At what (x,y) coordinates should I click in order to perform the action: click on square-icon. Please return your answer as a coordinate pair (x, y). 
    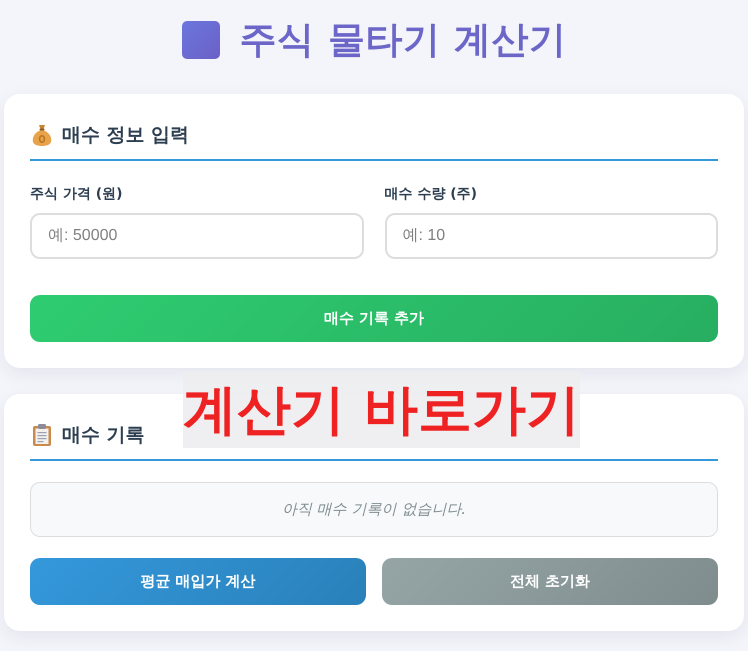
    Looking at the image, I should click on (201, 40).